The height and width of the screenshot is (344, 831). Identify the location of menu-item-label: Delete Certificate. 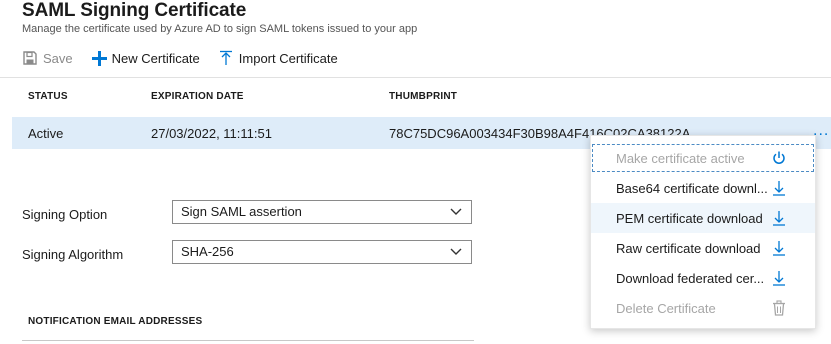
(666, 308).